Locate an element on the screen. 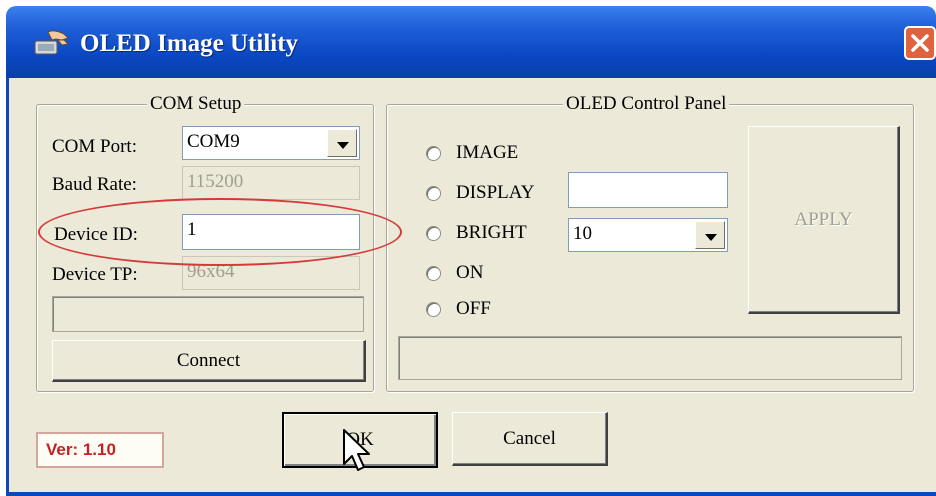  radio-off is located at coordinates (433, 309).